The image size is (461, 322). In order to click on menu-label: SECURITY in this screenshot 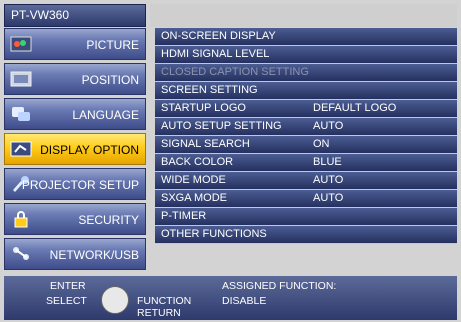, I will do `click(108, 220)`.